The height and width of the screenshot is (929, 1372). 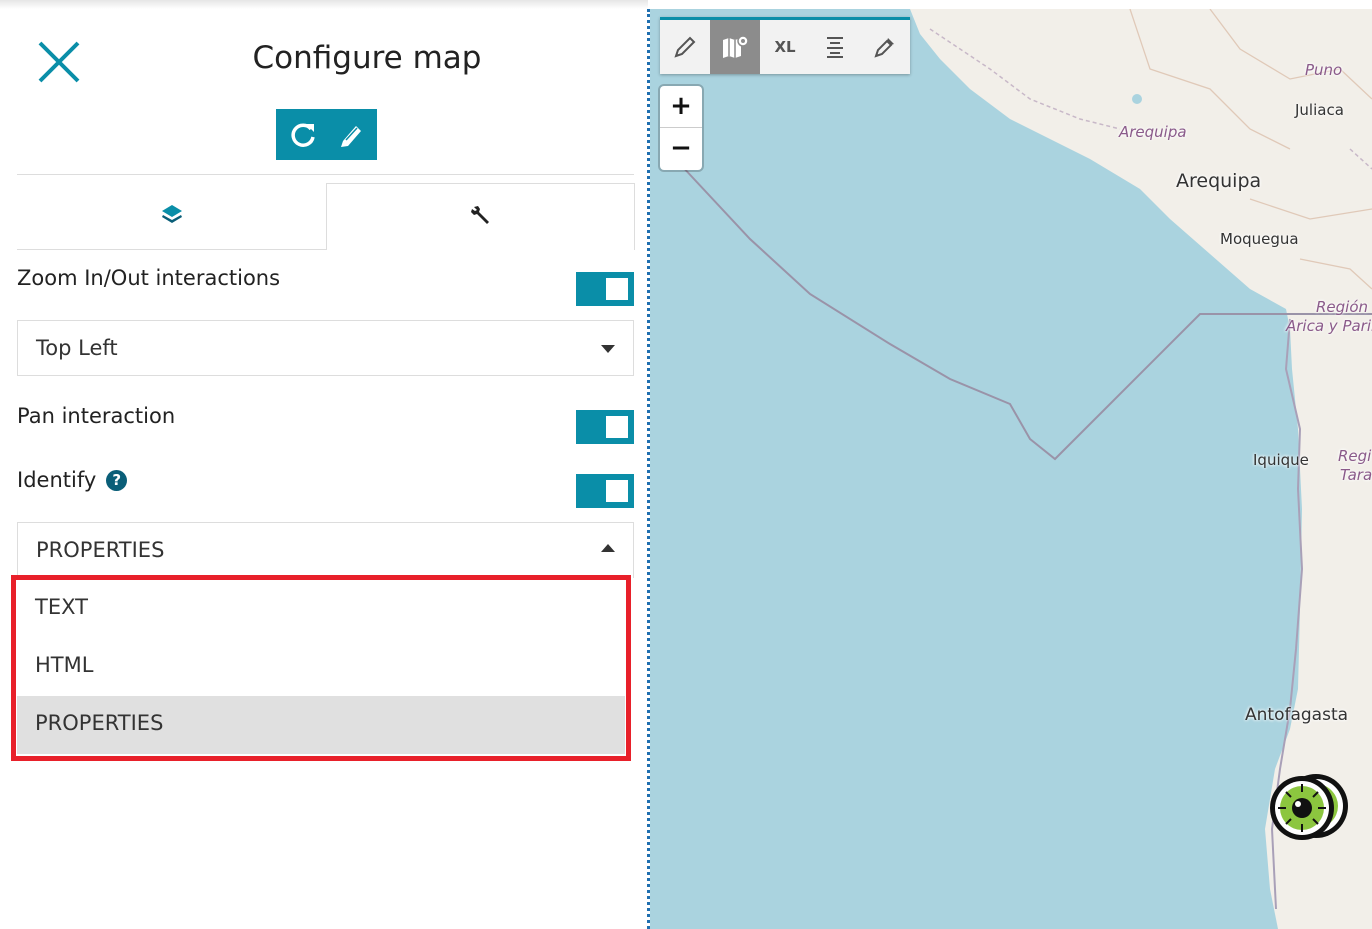 I want to click on map-label-iquique: Iquique, so click(x=1281, y=460).